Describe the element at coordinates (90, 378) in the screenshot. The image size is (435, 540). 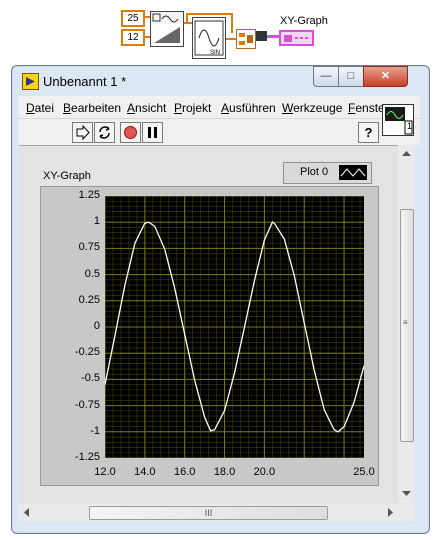
I see `y-tick-label: -0.5` at that location.